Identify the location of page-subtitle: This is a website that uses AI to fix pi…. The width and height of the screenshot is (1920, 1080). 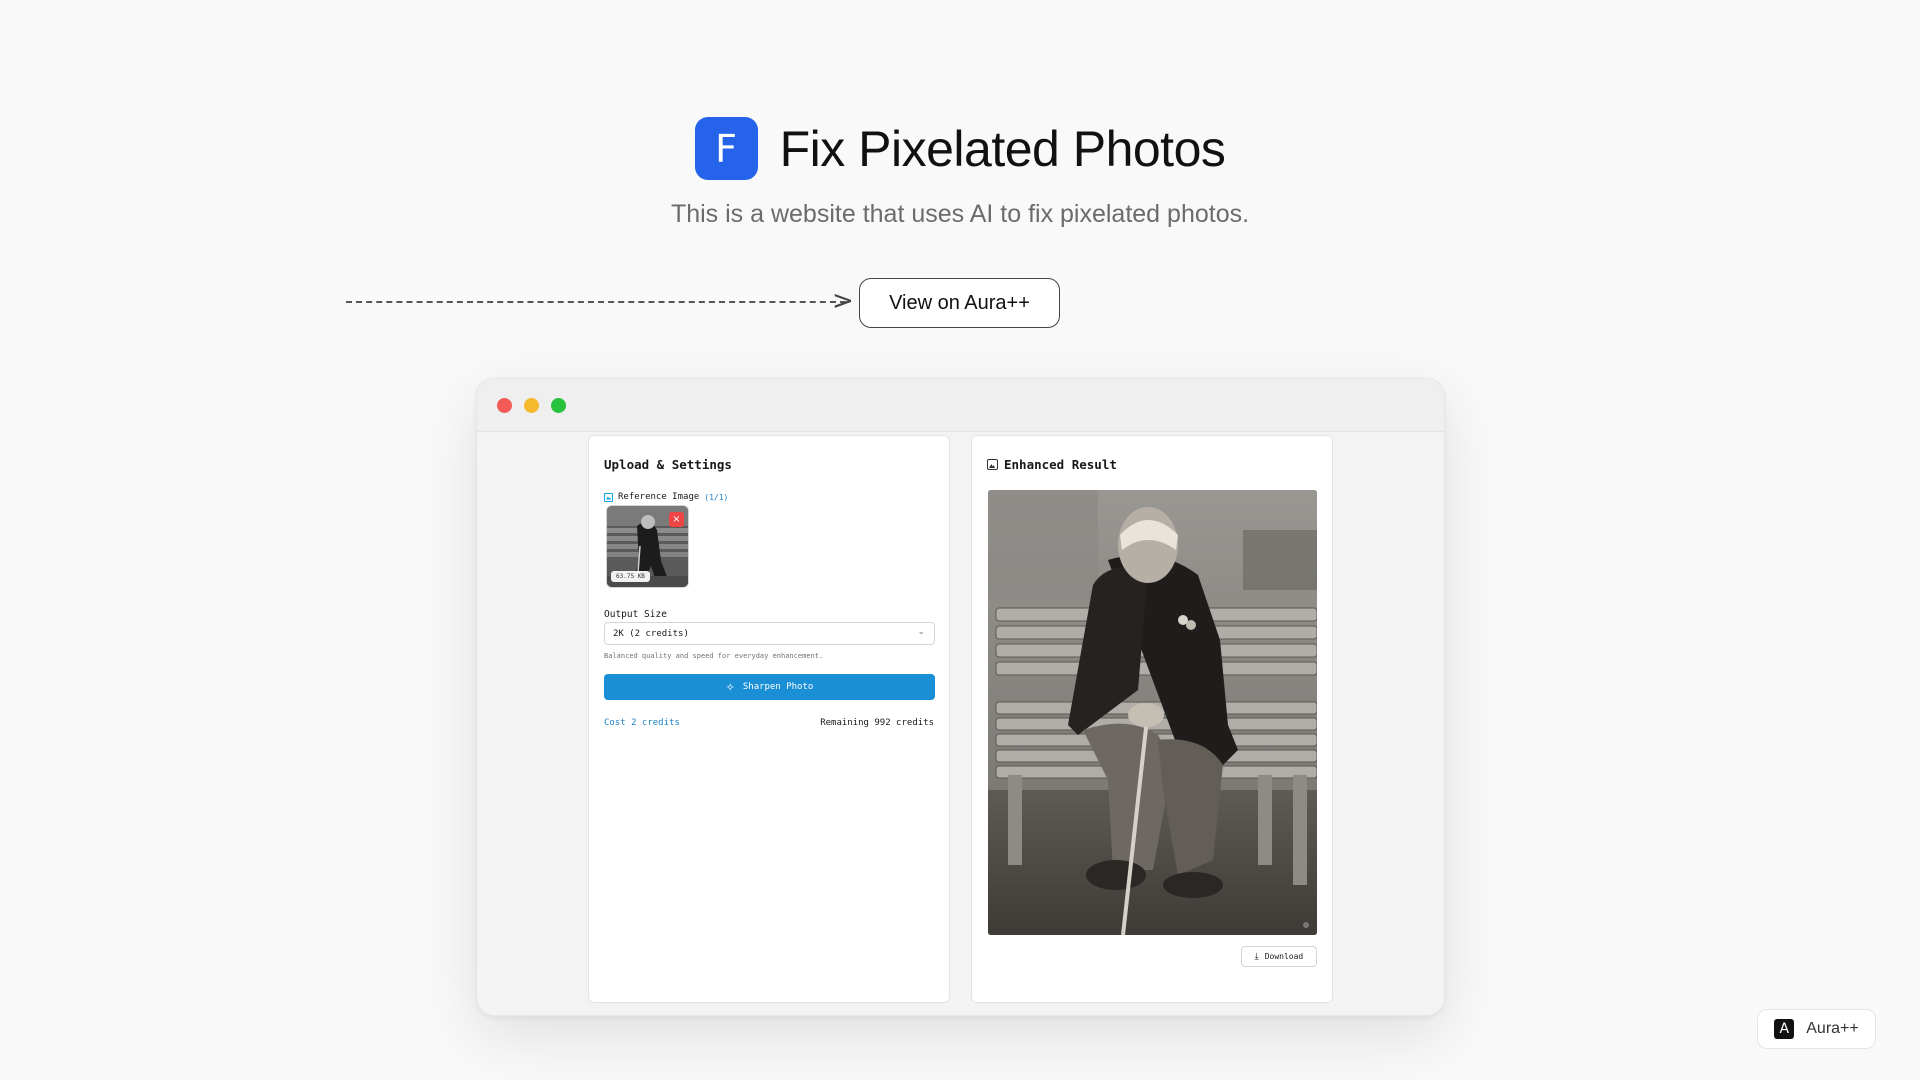
(960, 214).